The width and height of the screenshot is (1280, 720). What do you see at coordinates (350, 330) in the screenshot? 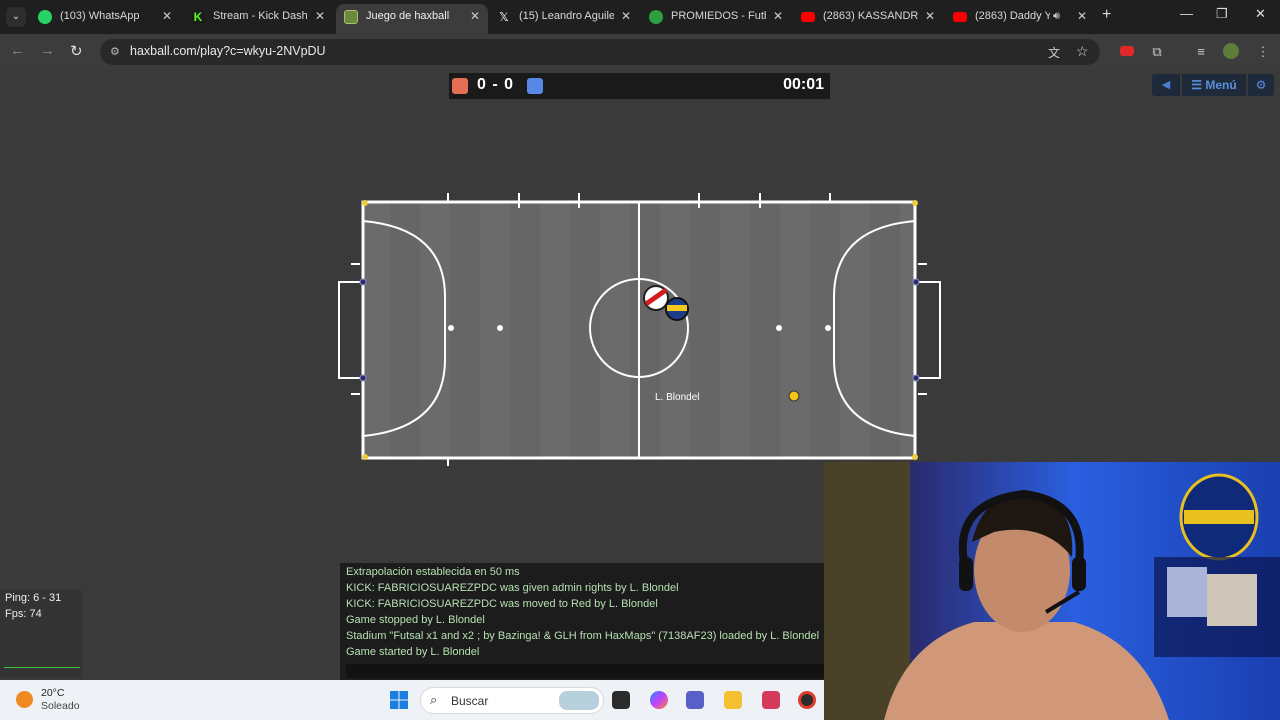
I see `left-goal` at bounding box center [350, 330].